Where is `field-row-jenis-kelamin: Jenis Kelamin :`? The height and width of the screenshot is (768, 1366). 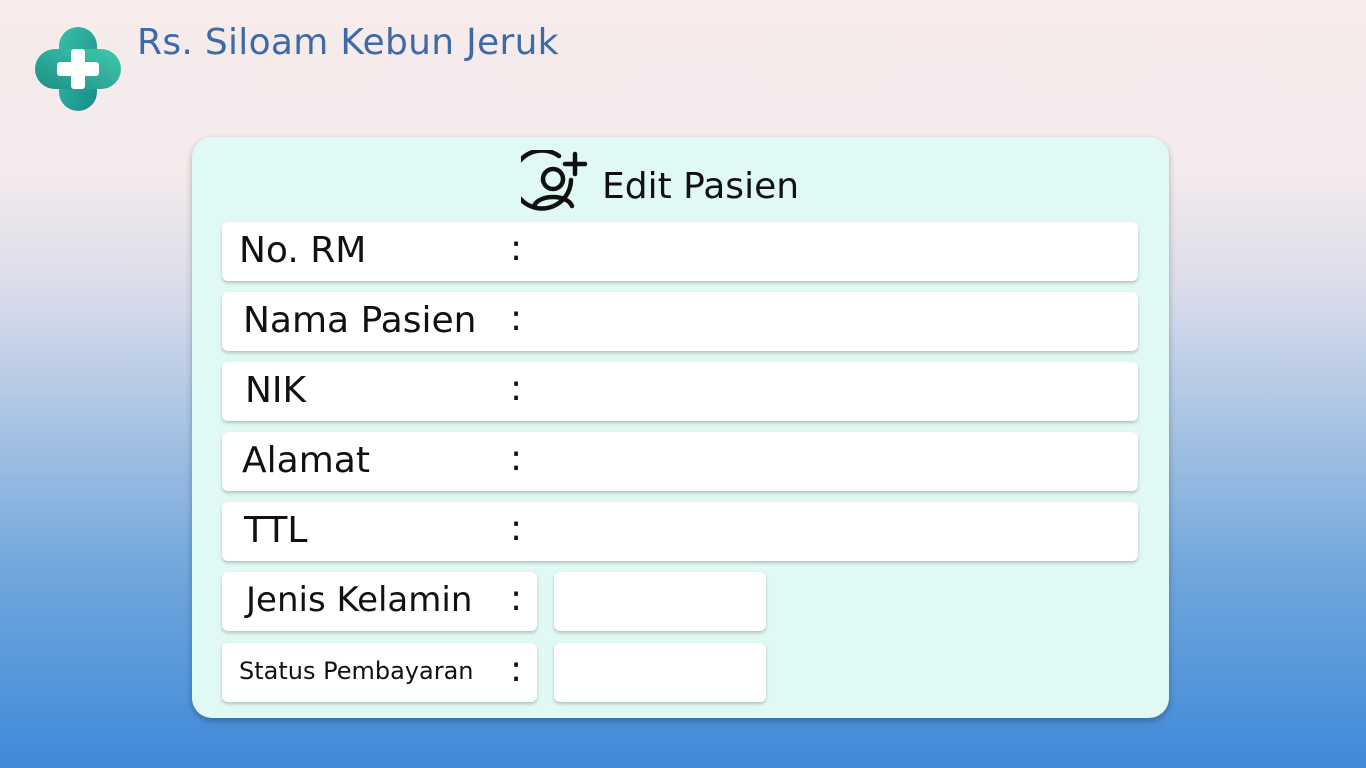
field-row-jenis-kelamin: Jenis Kelamin : is located at coordinates (379, 601).